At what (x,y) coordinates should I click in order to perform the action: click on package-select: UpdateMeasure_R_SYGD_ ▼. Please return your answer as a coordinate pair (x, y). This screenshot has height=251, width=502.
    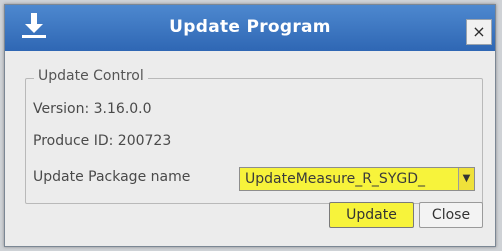
    Looking at the image, I should click on (357, 179).